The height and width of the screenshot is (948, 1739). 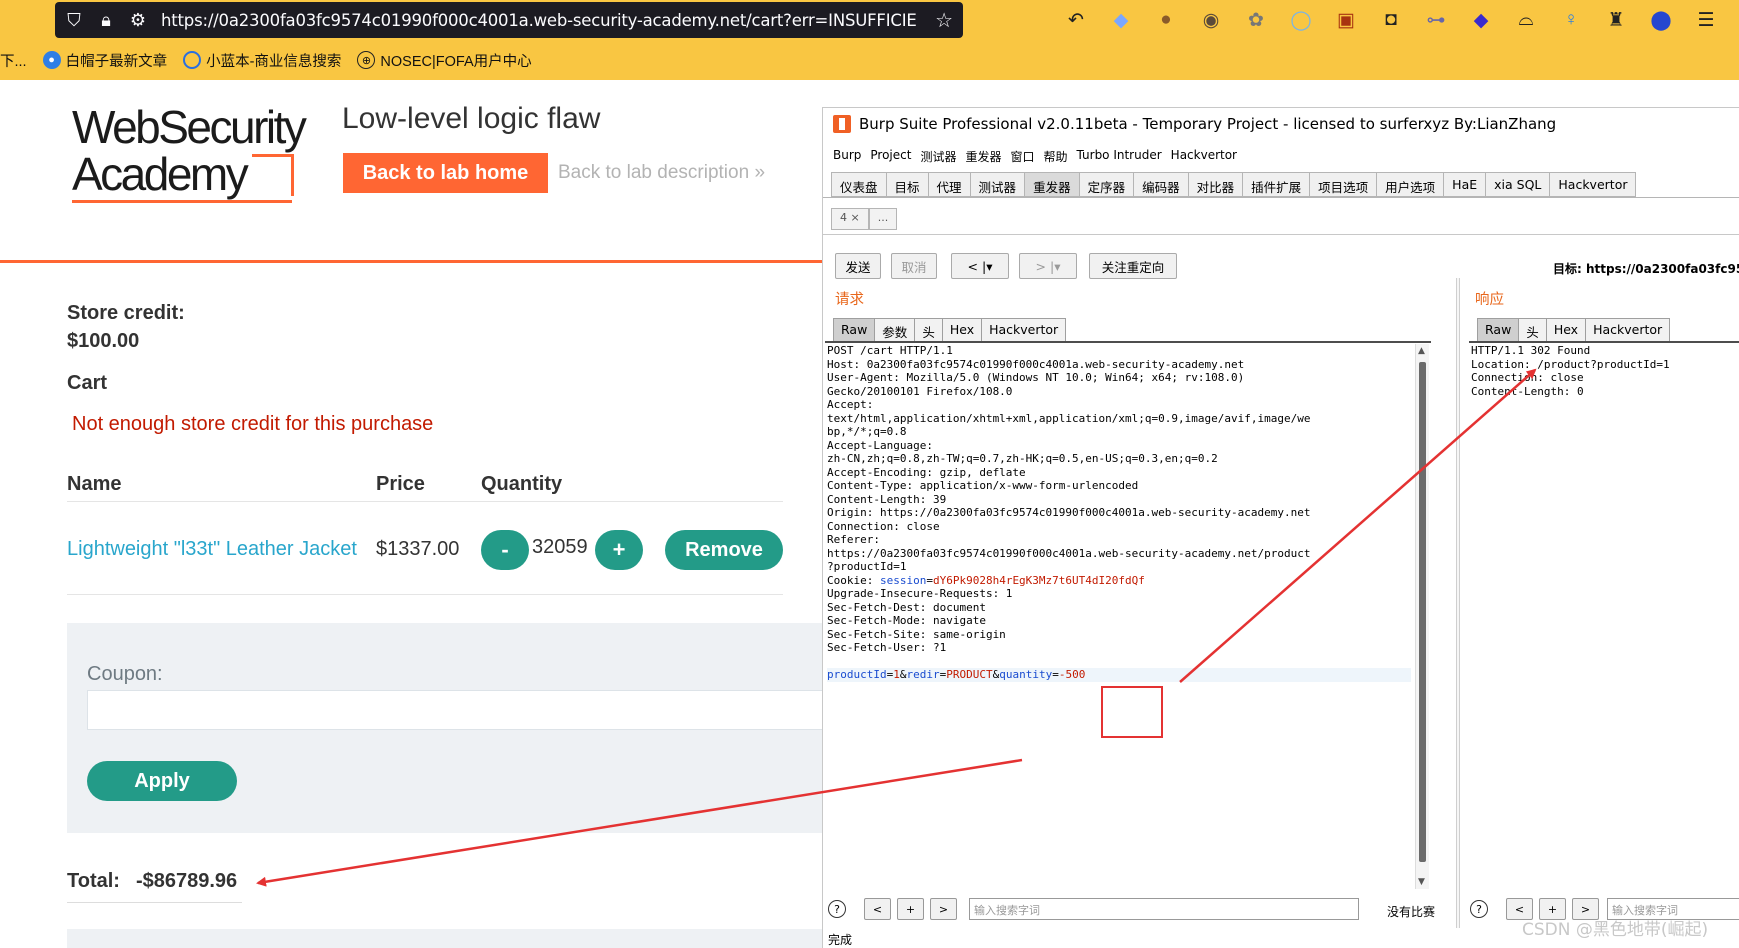 What do you see at coordinates (116, 61) in the screenshot?
I see `bookmark-label: 白帽子最新文章` at bounding box center [116, 61].